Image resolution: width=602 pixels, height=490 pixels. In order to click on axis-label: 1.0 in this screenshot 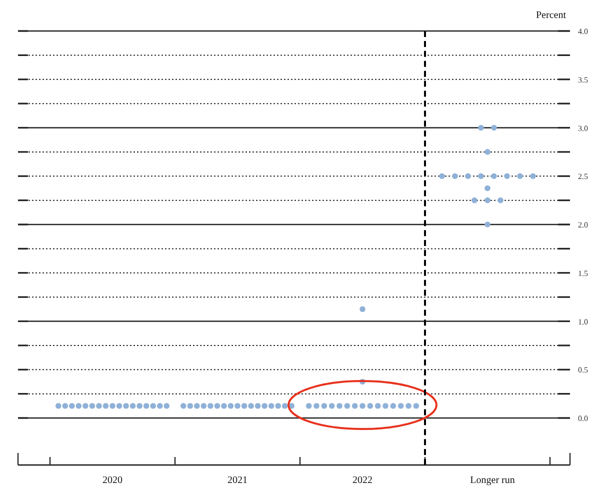, I will do `click(583, 321)`.